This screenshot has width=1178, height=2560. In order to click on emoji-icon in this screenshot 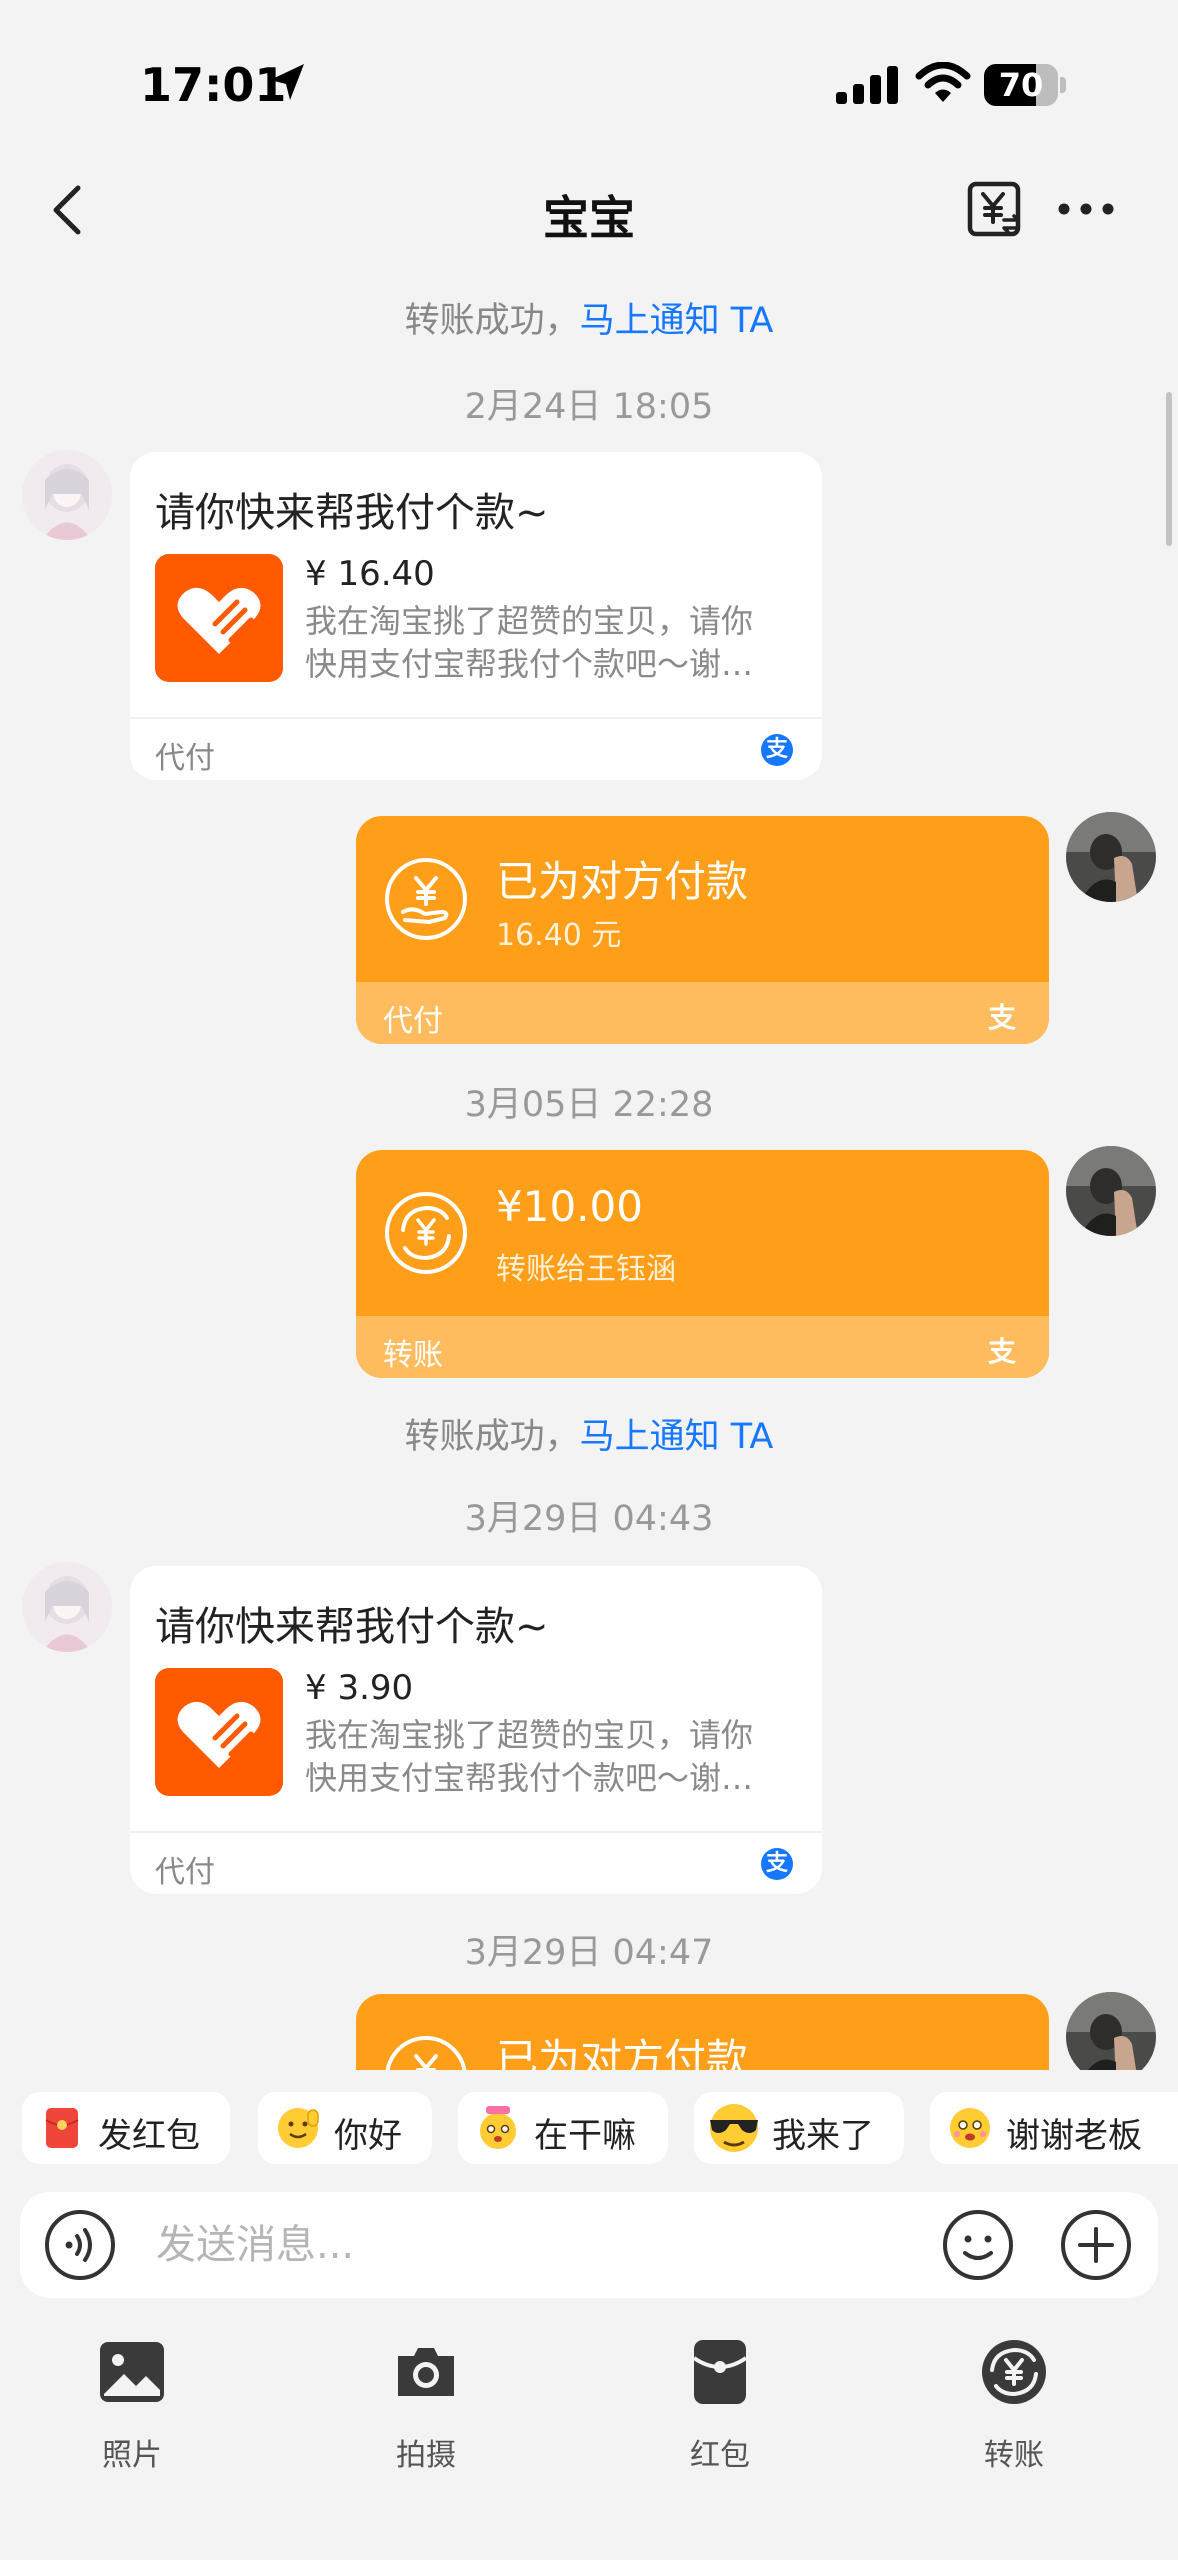, I will do `click(978, 2245)`.